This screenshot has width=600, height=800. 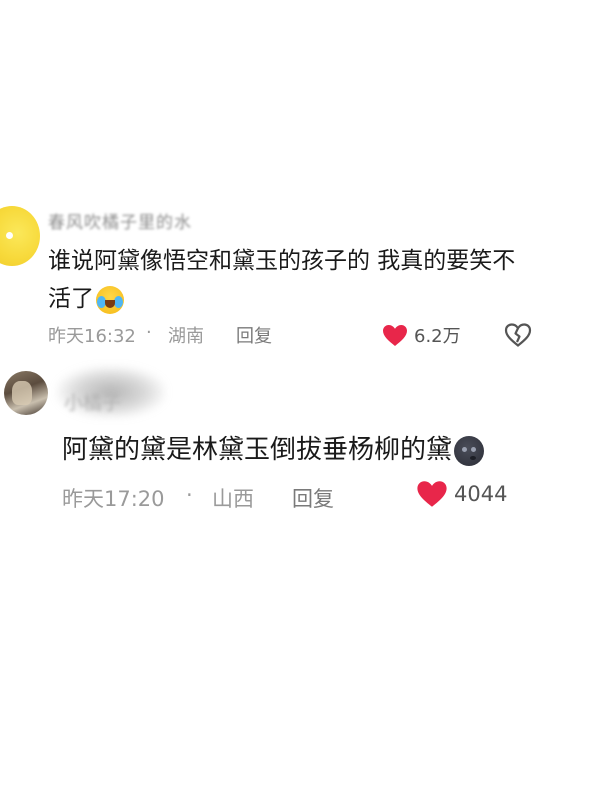 I want to click on comment-text: 谁说阿黛像悟空和黛玉的孩子的 我真的要笑不活了, so click(x=288, y=280).